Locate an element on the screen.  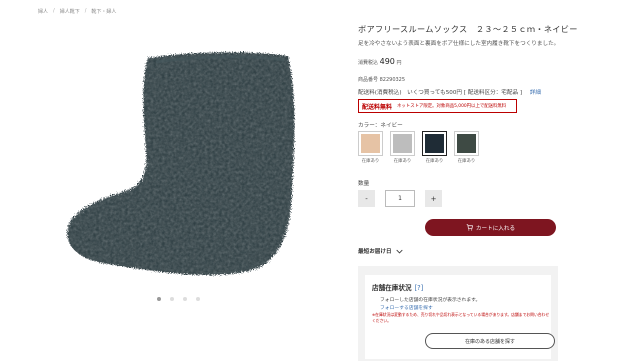
price: 消費税込 490 円 is located at coordinates (380, 61).